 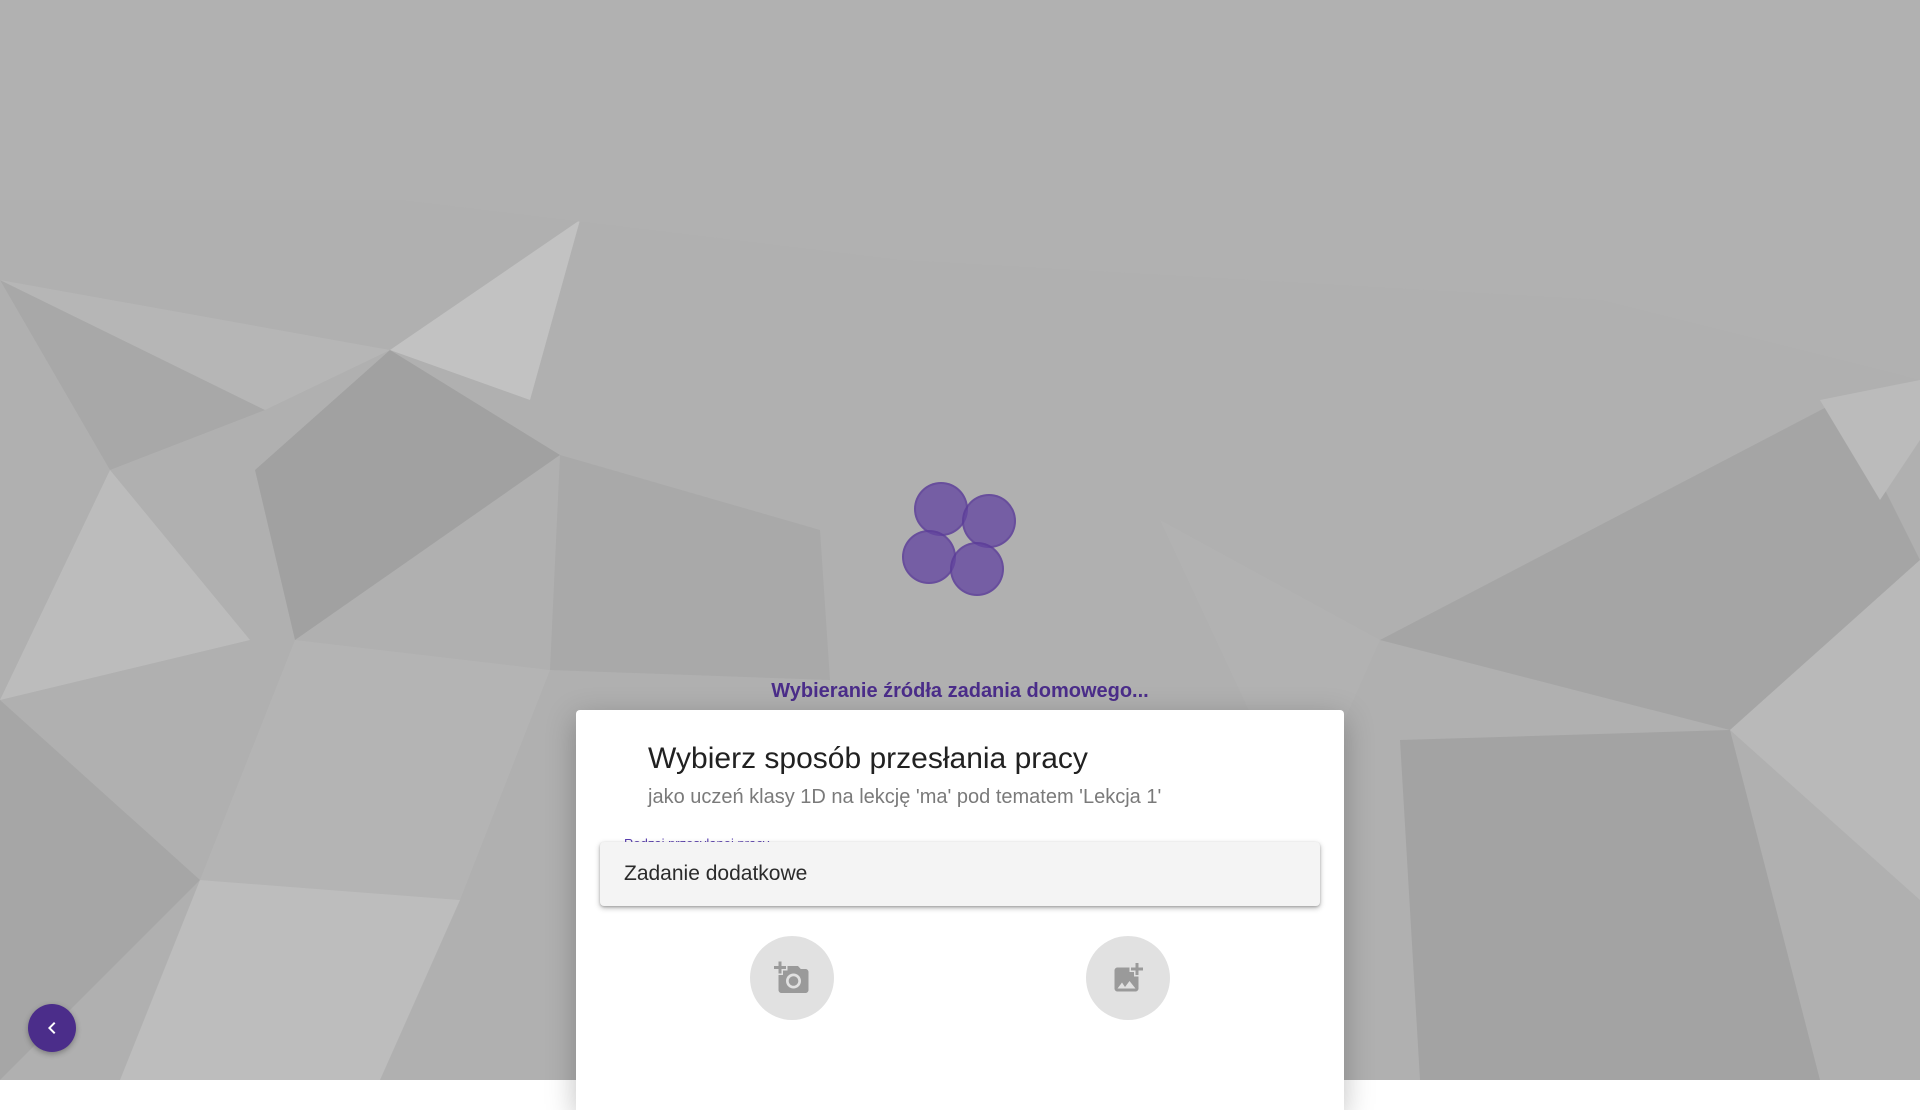 I want to click on add-image-button, so click(x=1128, y=978).